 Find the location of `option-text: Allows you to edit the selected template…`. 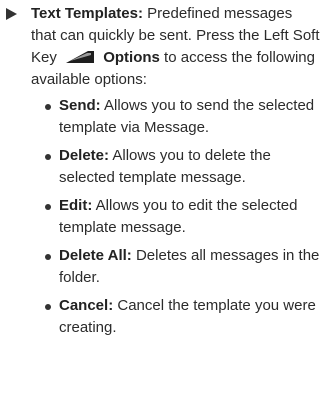

option-text: Allows you to edit the selected template… is located at coordinates (178, 216).